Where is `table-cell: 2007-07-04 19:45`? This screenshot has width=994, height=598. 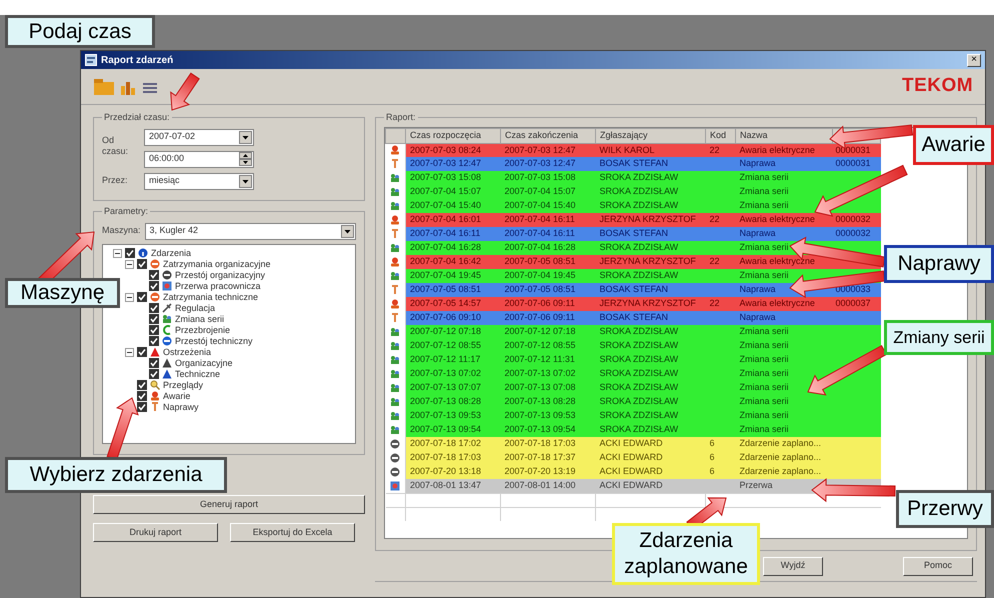
table-cell: 2007-07-04 19:45 is located at coordinates (548, 276).